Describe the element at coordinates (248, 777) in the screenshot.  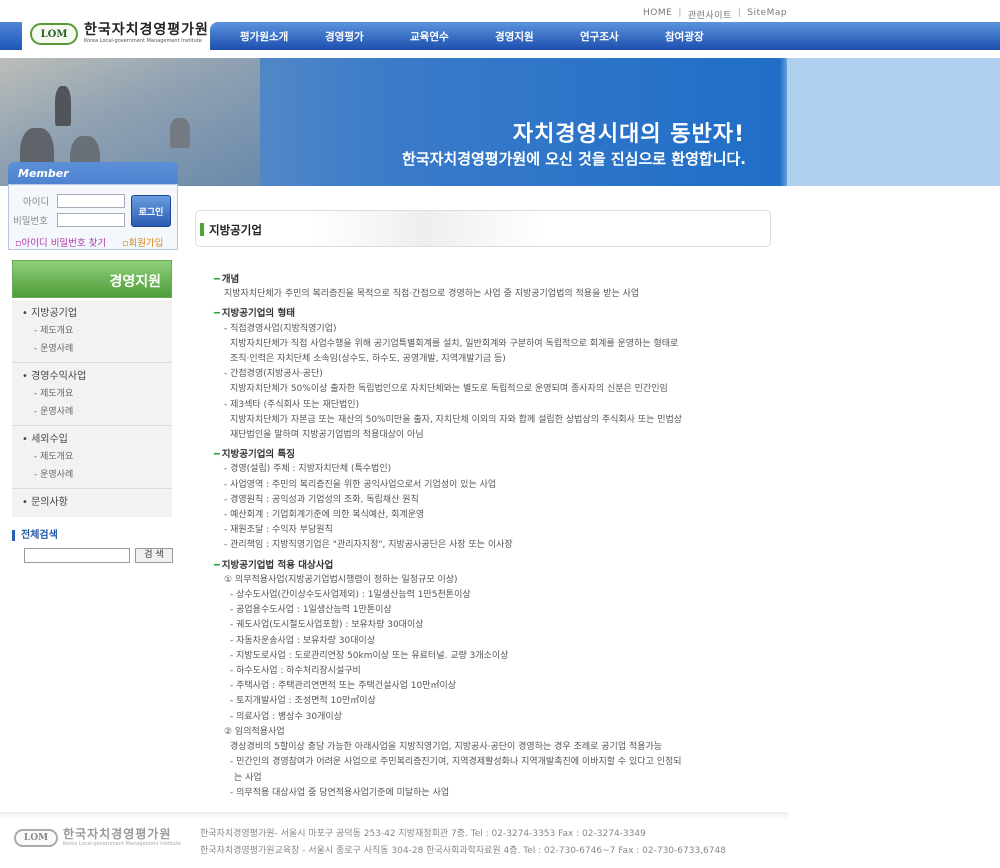
I see `content-line: 는 사업` at that location.